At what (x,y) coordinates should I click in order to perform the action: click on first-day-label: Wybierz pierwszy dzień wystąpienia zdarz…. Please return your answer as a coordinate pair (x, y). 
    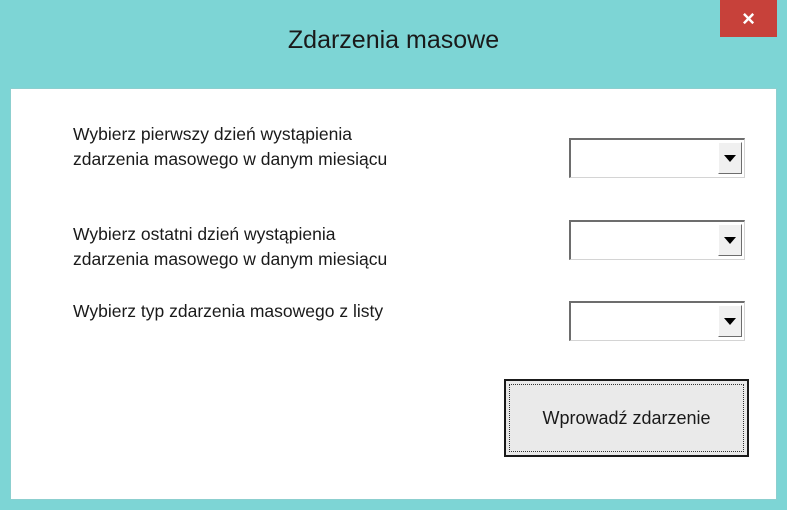
    Looking at the image, I should click on (230, 147).